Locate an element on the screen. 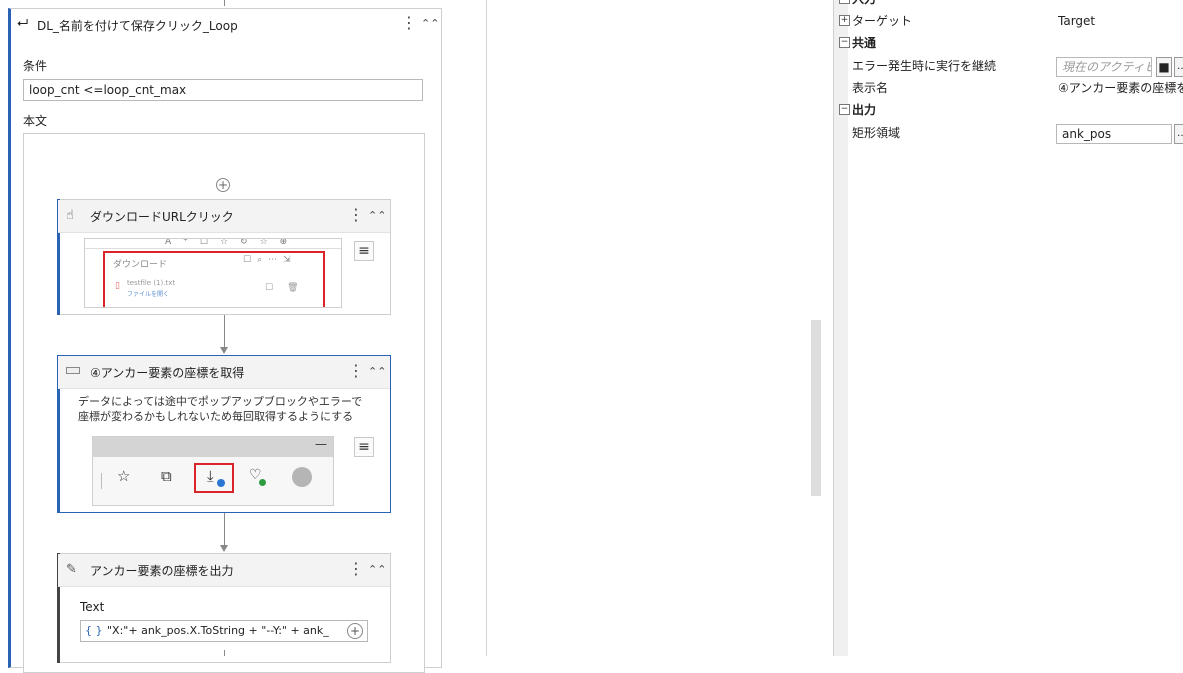 This screenshot has width=1183, height=673. file-icon: ▯ is located at coordinates (117, 286).